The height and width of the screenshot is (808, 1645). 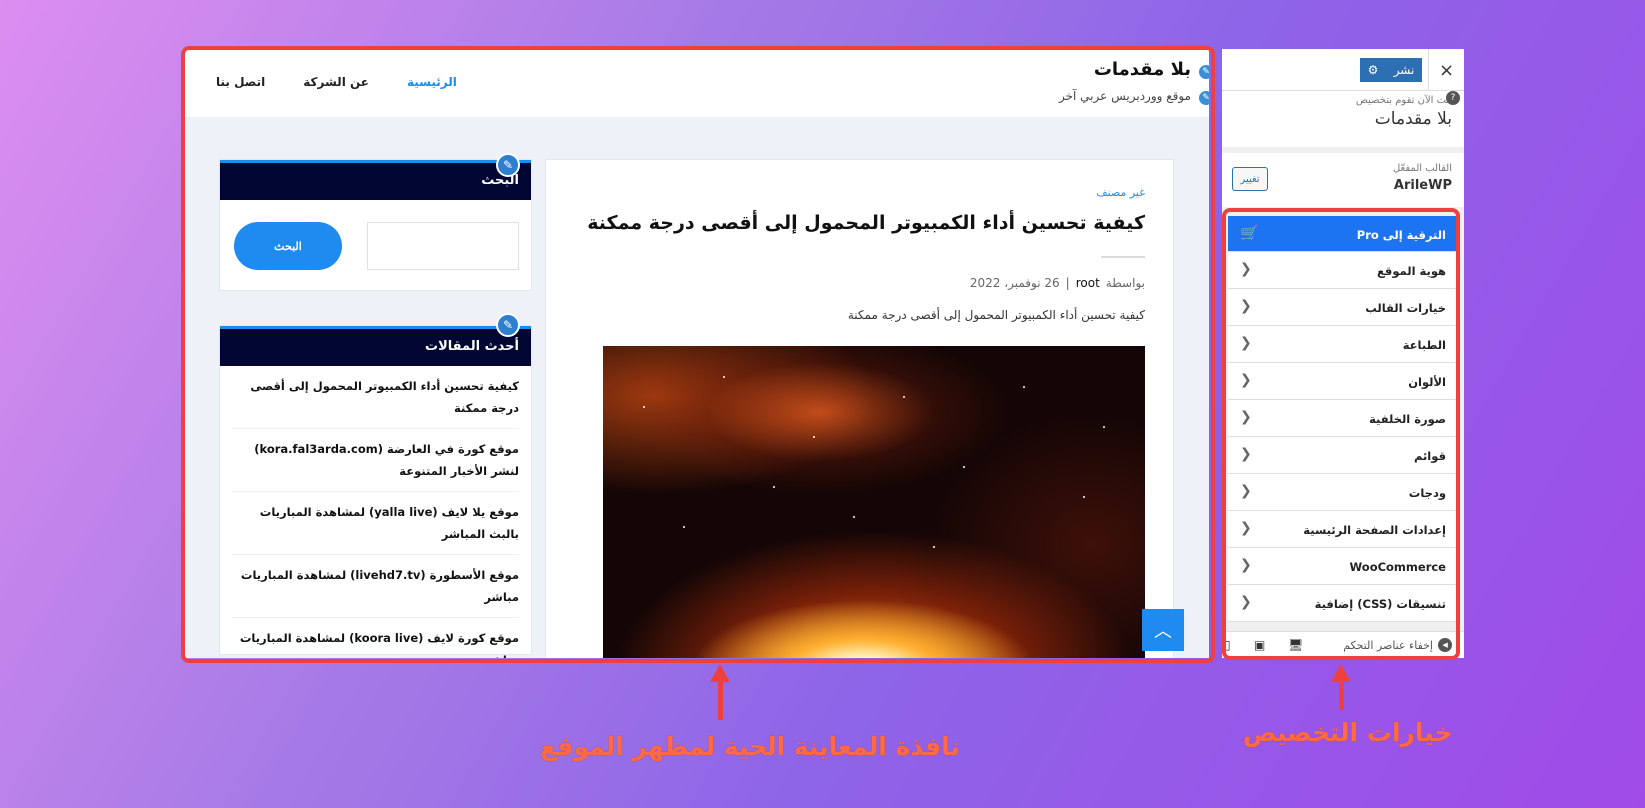 I want to click on hide-controls-button: ◀ إخفاء عناصر التحكم, so click(x=1397, y=645).